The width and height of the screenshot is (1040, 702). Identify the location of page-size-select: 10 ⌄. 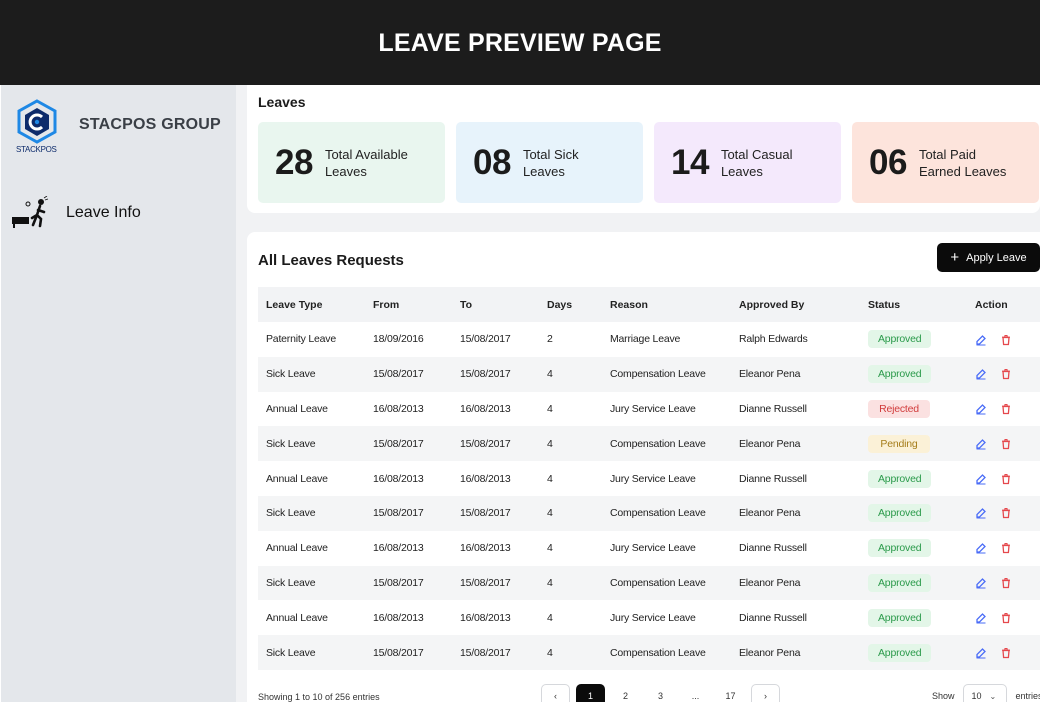
(984, 693).